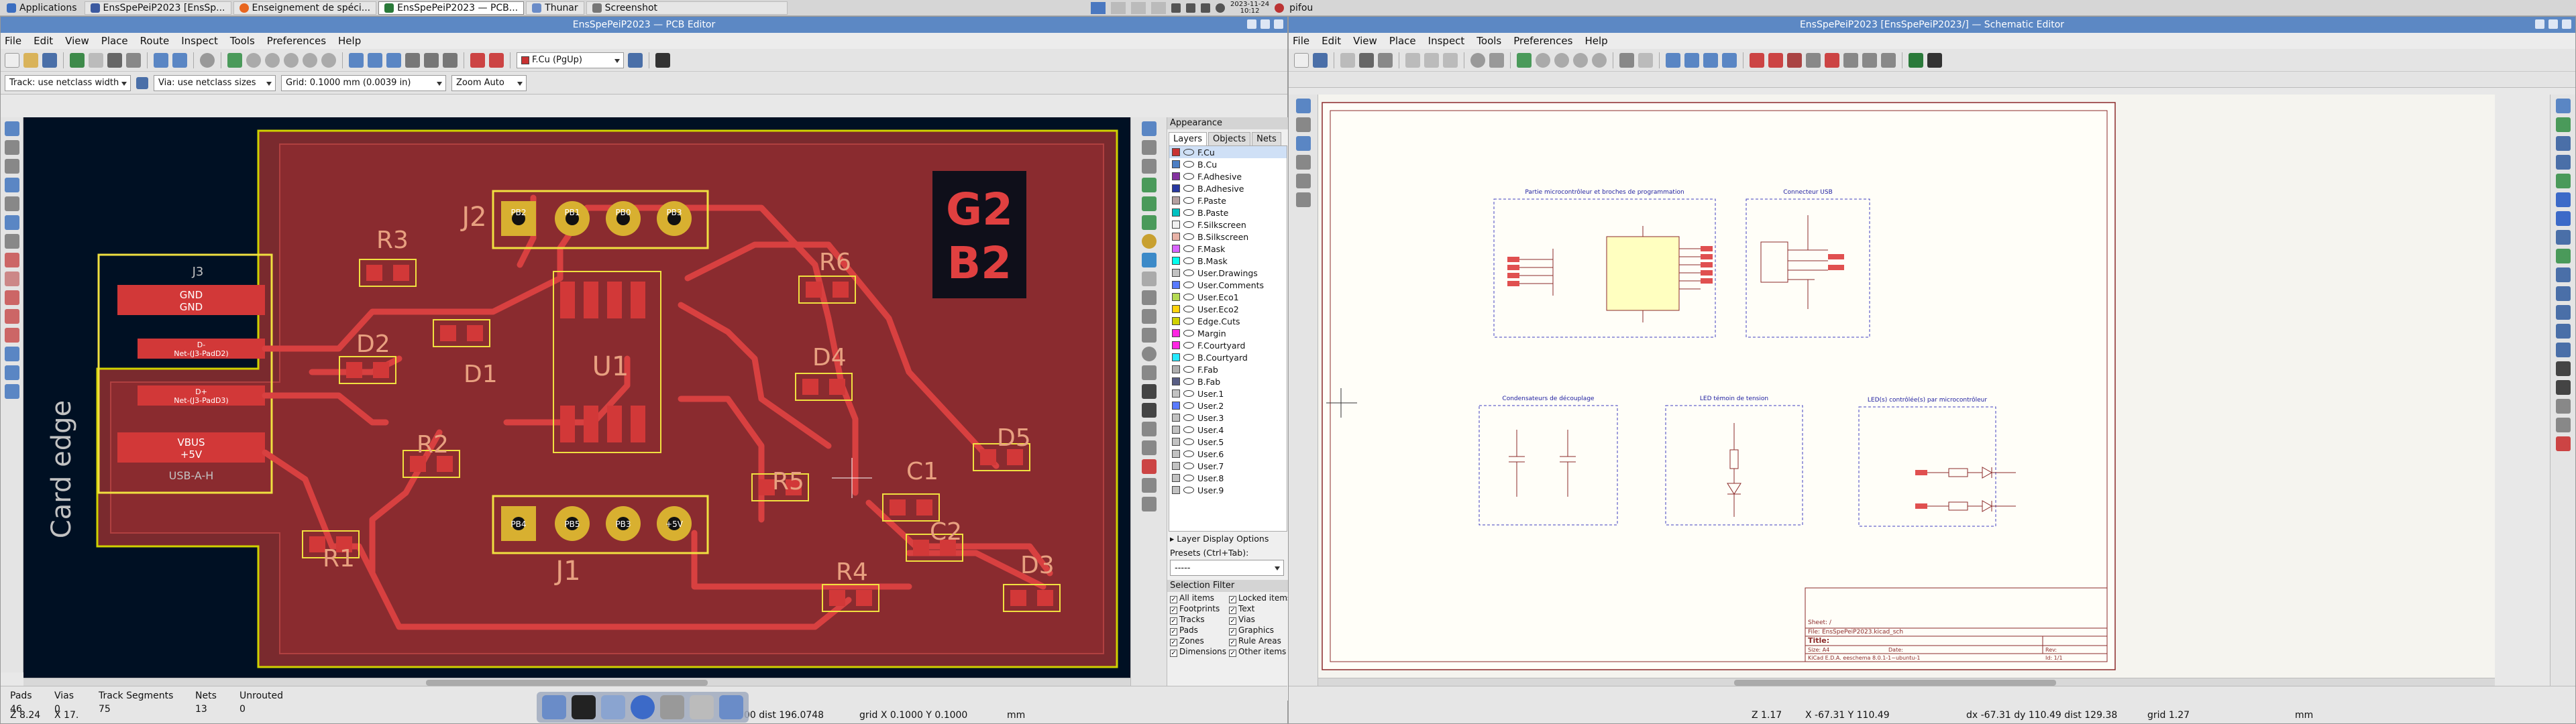 The width and height of the screenshot is (2576, 724). What do you see at coordinates (555, 8) in the screenshot?
I see `task-3: Thunar` at bounding box center [555, 8].